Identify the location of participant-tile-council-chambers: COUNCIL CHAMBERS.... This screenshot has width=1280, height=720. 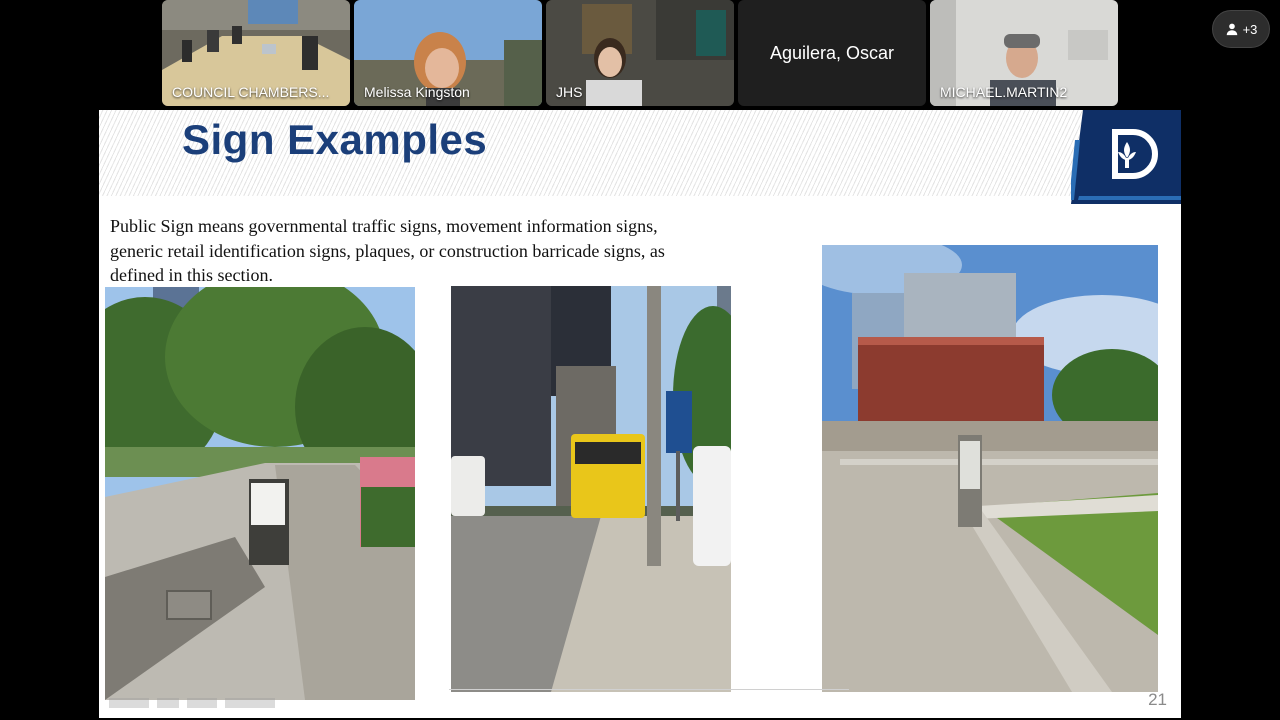
(256, 53).